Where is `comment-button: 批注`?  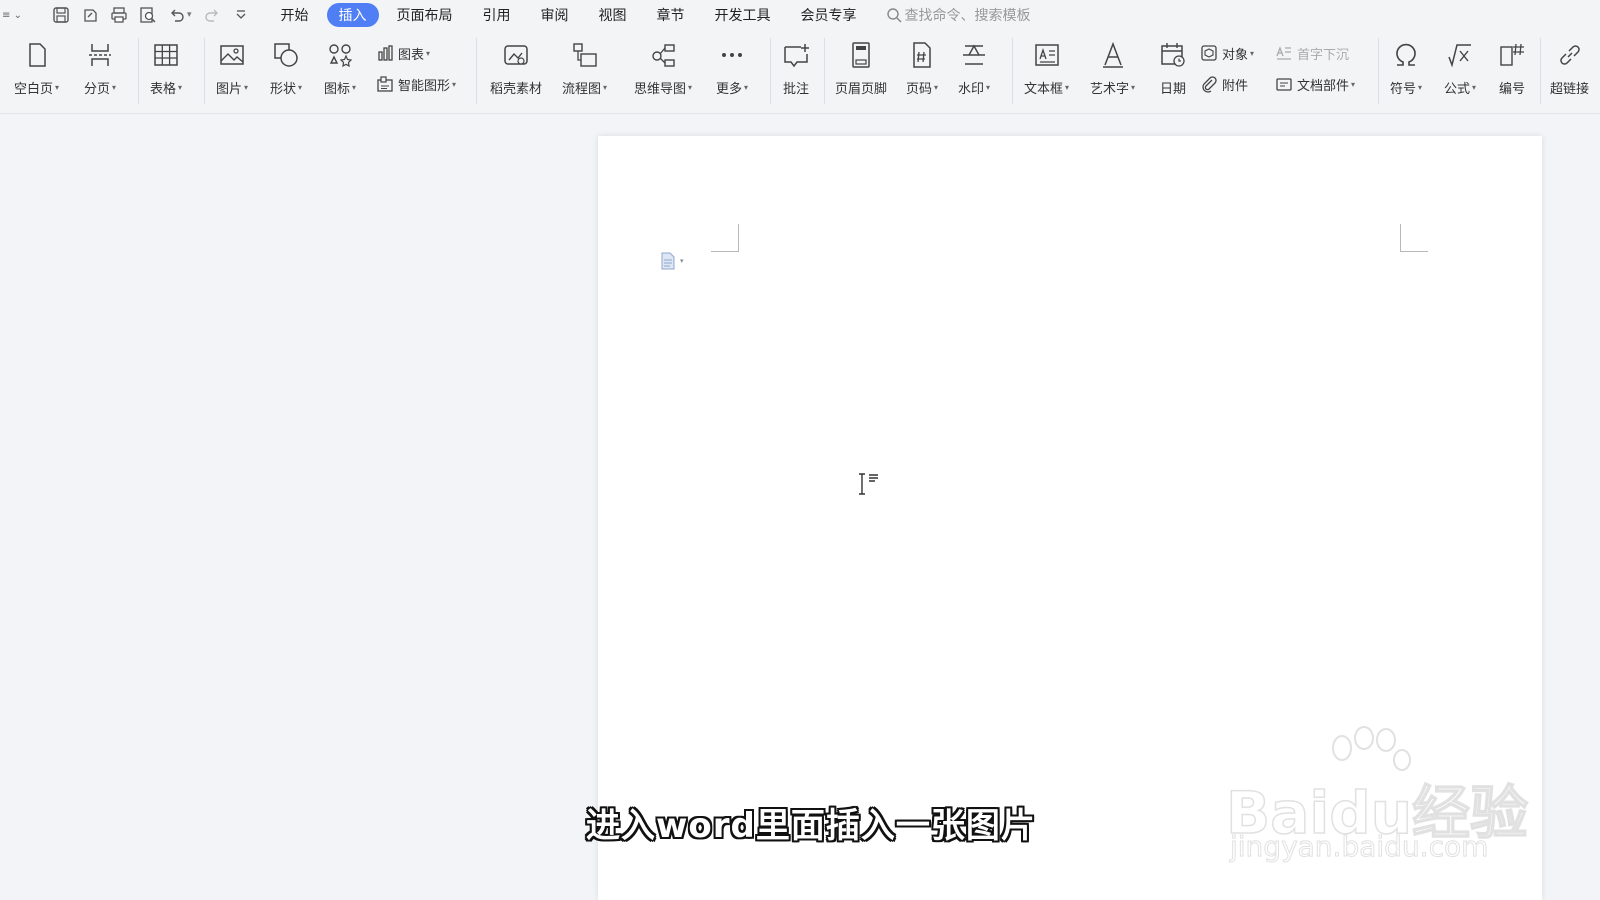 comment-button: 批注 is located at coordinates (796, 68).